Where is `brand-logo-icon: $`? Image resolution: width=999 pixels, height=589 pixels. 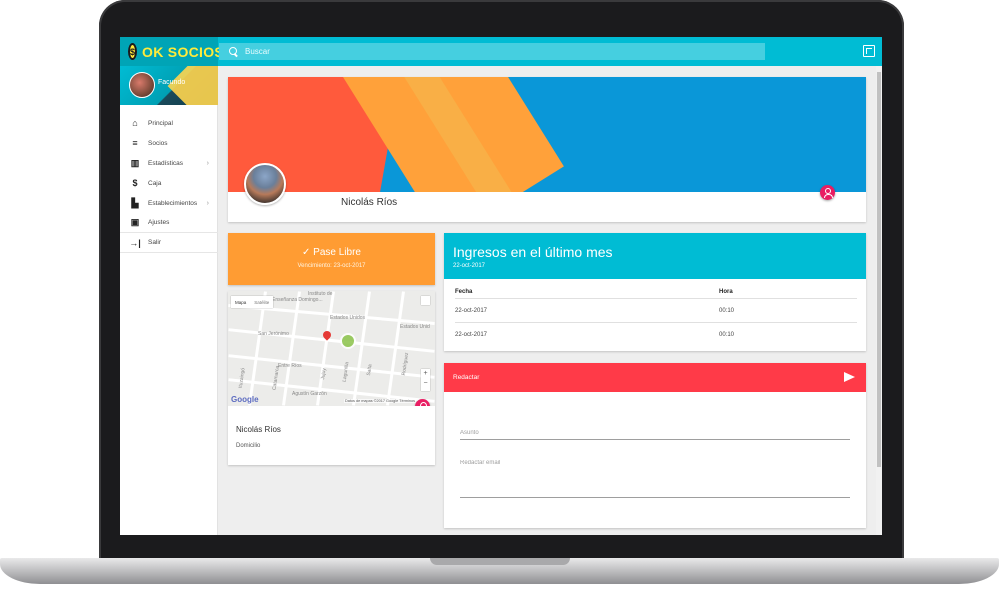
brand-logo-icon: $ is located at coordinates (133, 51).